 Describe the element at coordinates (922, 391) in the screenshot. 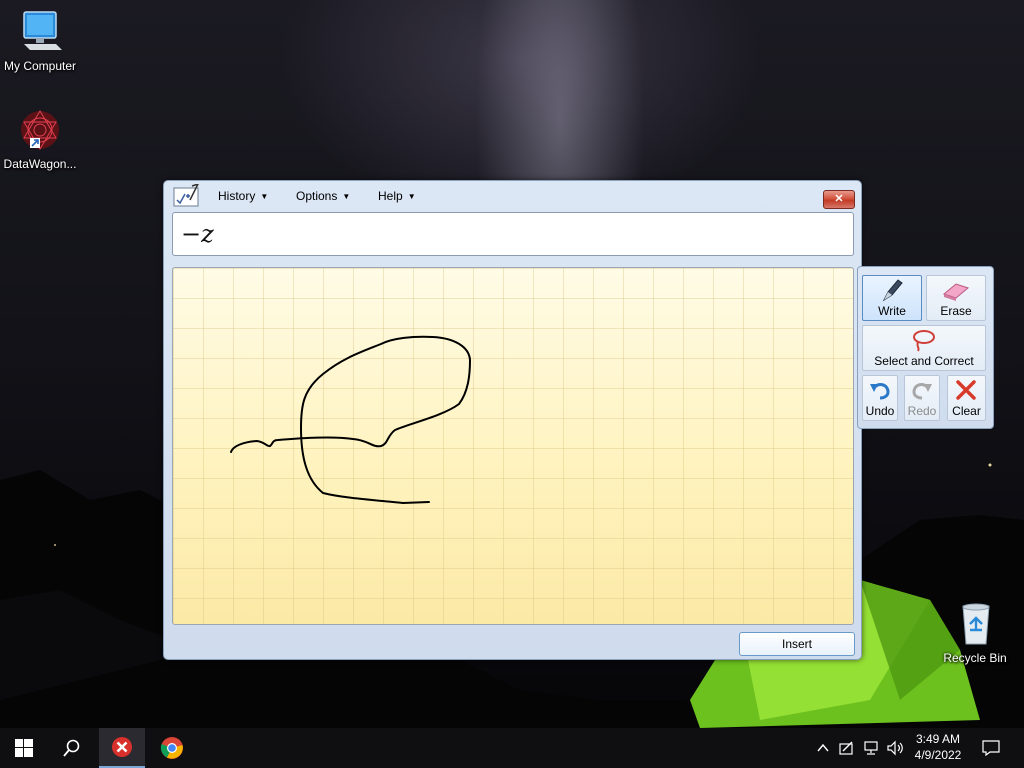

I see `redo-icon` at that location.